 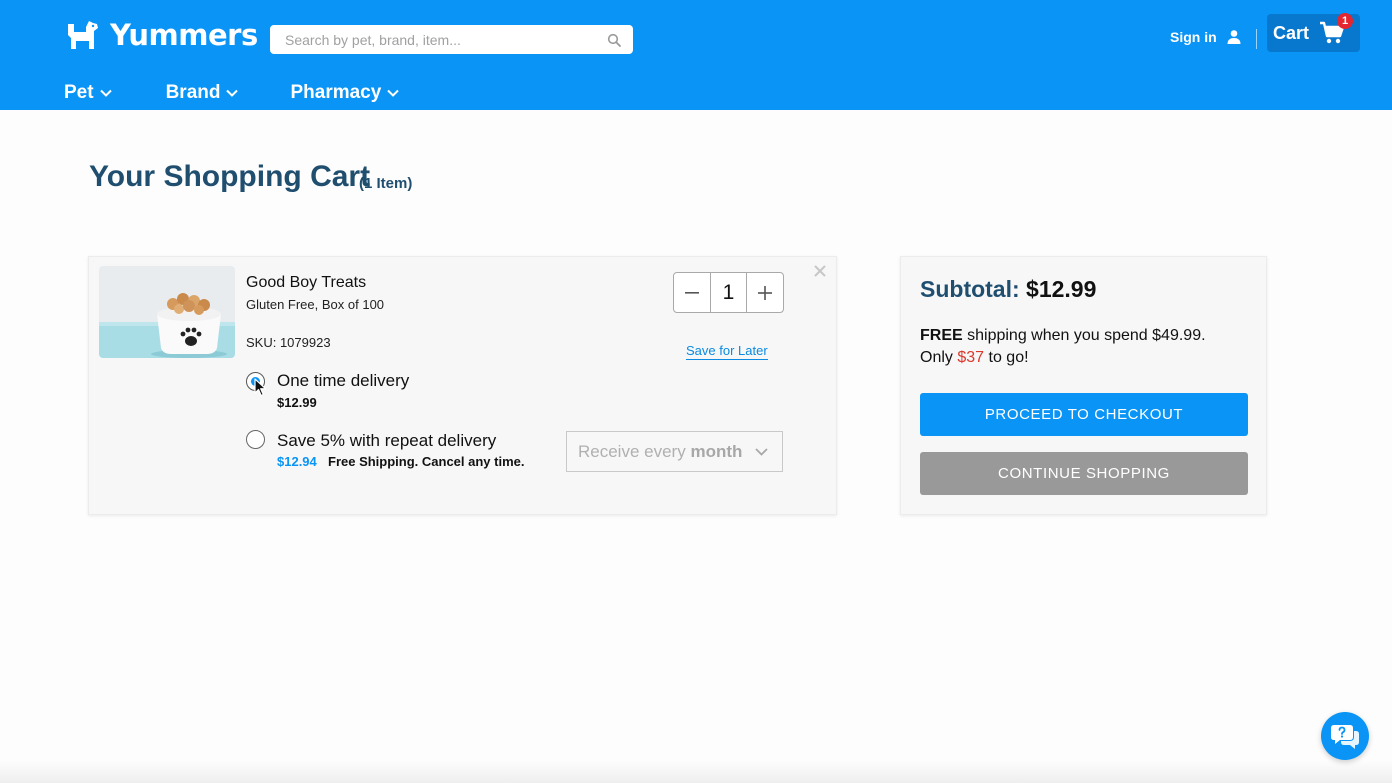 I want to click on subtotal-value: $12.99, so click(x=1061, y=289).